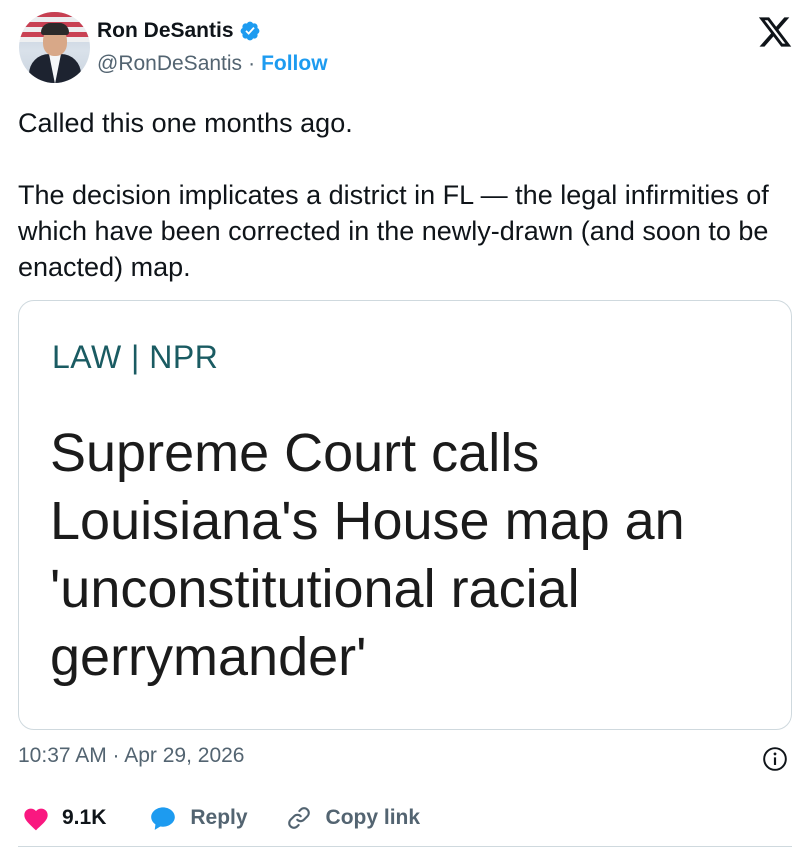 This screenshot has height=854, width=806. I want to click on x-logo-icon, so click(775, 32).